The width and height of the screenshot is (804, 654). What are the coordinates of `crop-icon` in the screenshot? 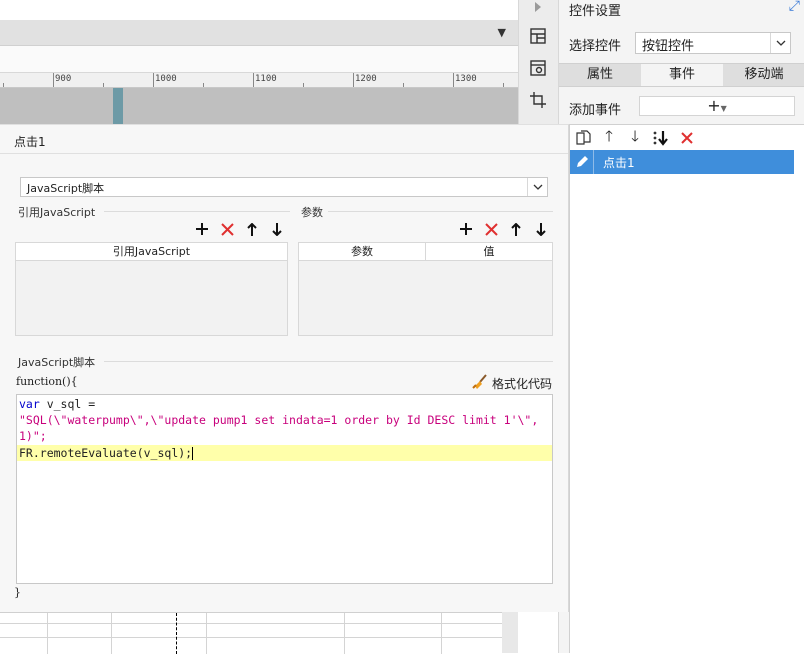 It's located at (538, 100).